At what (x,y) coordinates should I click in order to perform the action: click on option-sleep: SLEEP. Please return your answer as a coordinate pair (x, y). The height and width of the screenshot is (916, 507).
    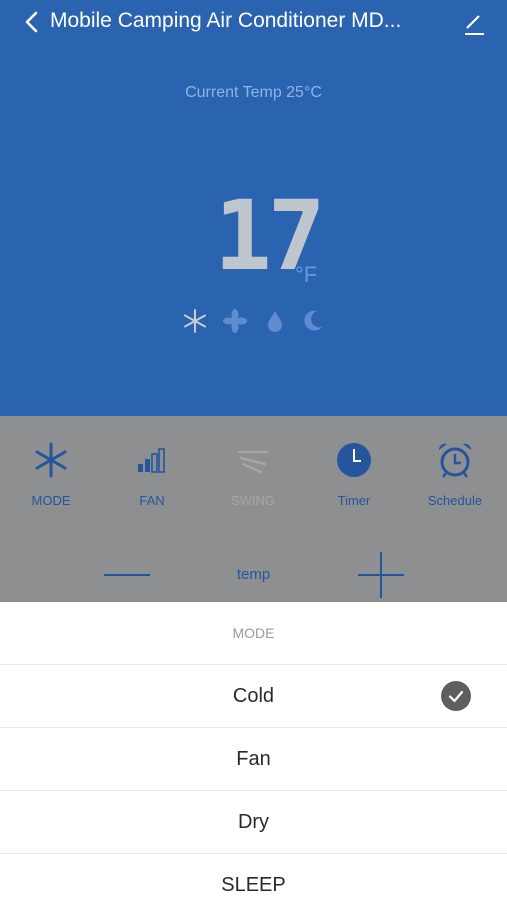
    Looking at the image, I should click on (253, 885).